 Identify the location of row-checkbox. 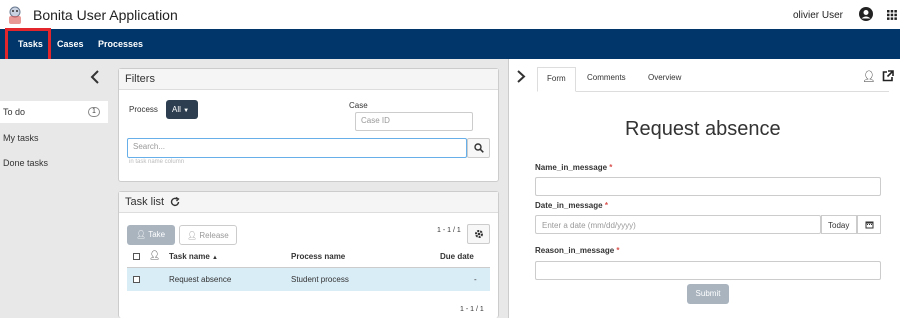
(136, 279).